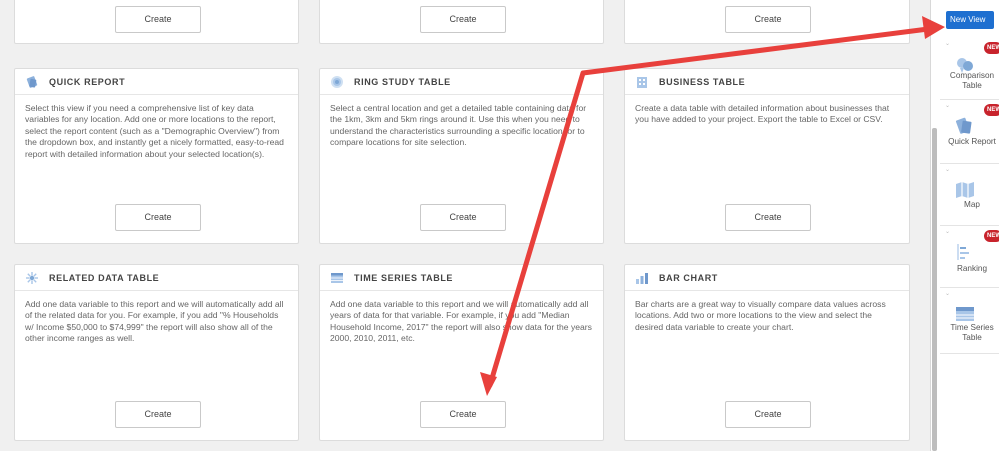  I want to click on panel-item-comparison-table: ⌄ NEW Comparison Table, so click(969, 69).